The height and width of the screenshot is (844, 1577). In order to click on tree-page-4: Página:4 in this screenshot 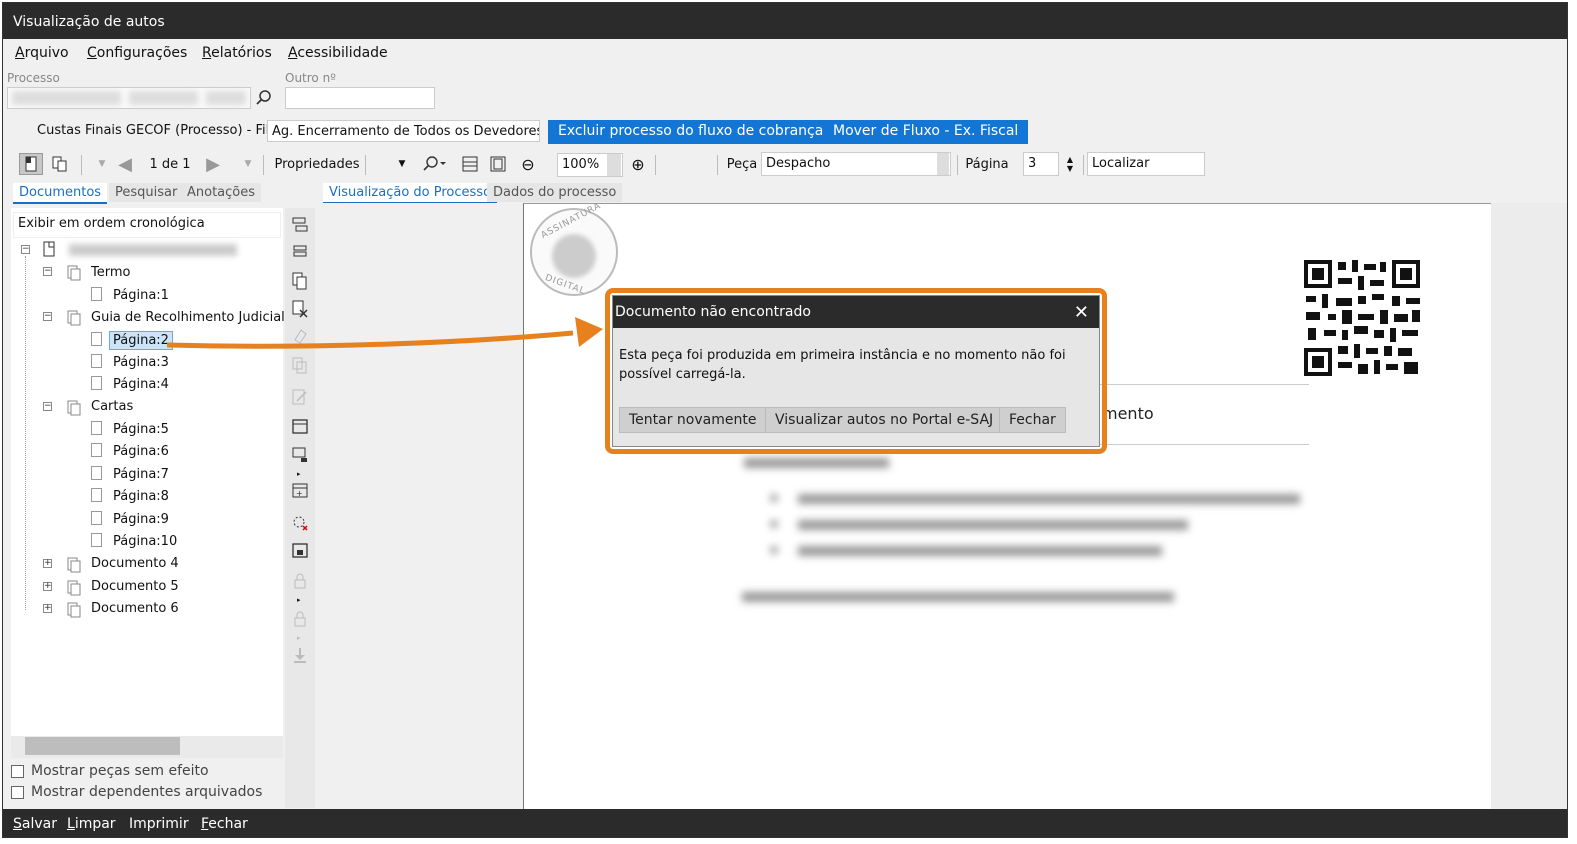, I will do `click(141, 384)`.